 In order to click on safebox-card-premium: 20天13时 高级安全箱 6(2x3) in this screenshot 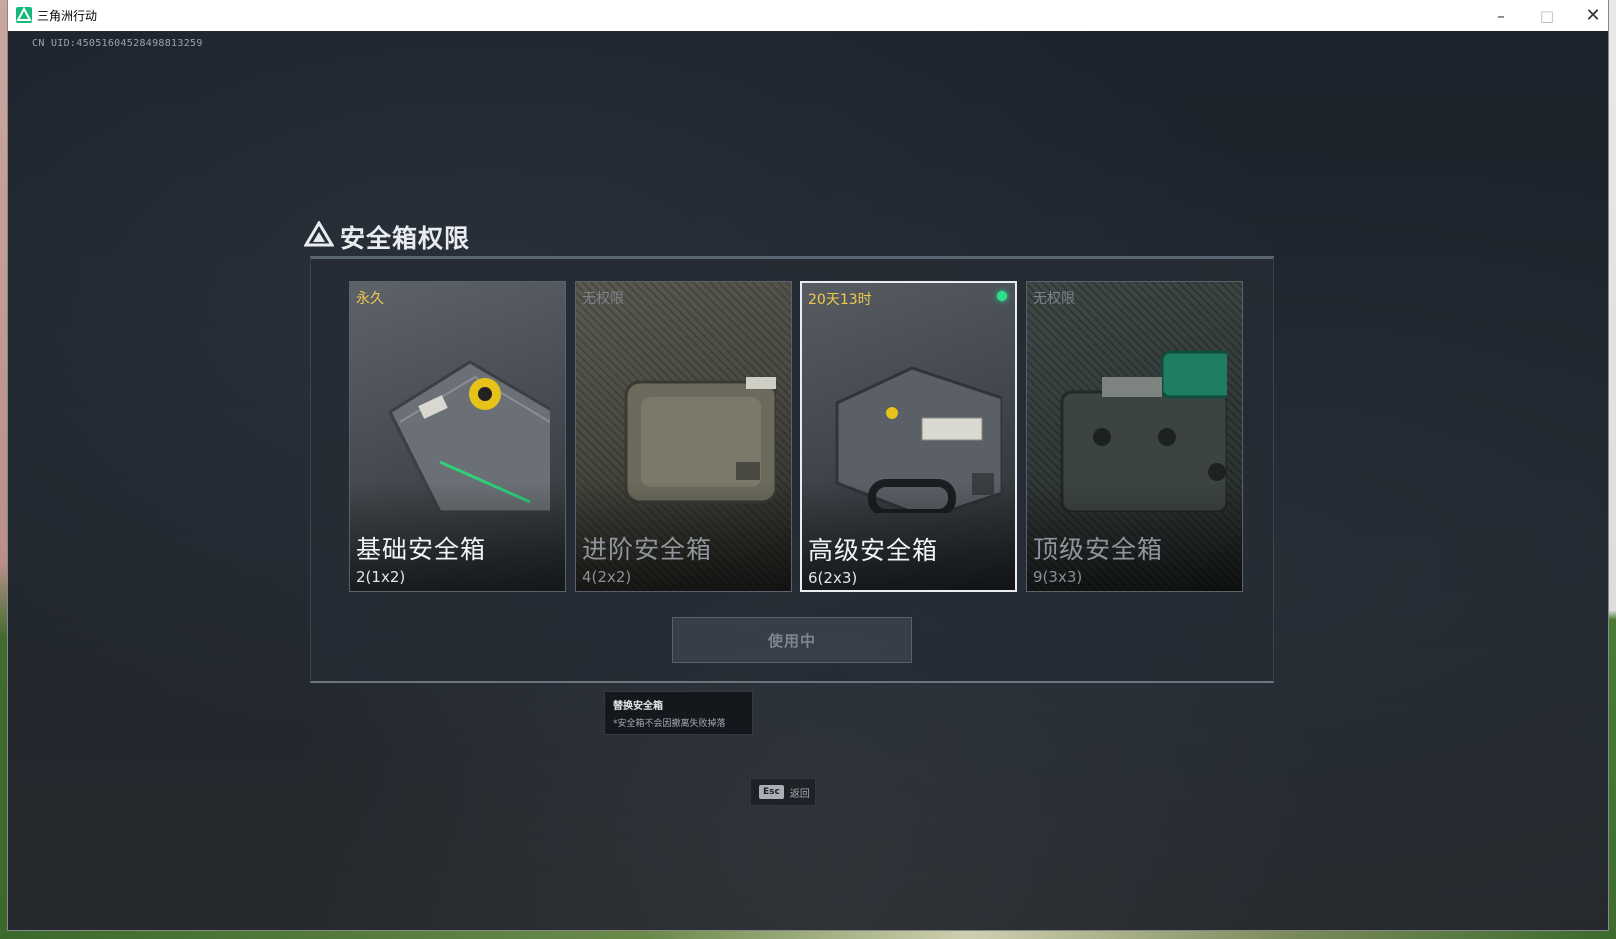, I will do `click(908, 436)`.